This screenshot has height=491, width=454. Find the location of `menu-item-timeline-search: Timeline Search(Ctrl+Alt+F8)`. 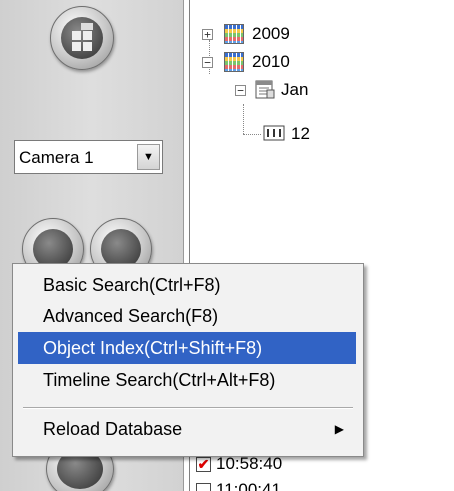

menu-item-timeline-search: Timeline Search(Ctrl+Alt+F8) is located at coordinates (187, 380).